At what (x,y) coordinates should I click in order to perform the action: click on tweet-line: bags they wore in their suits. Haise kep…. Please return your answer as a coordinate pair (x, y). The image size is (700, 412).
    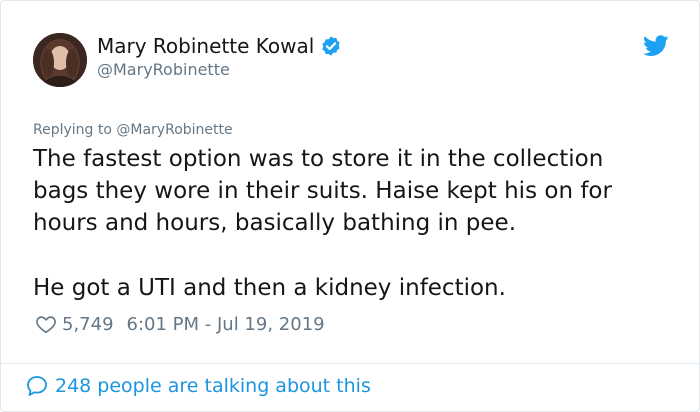
    Looking at the image, I should click on (322, 191).